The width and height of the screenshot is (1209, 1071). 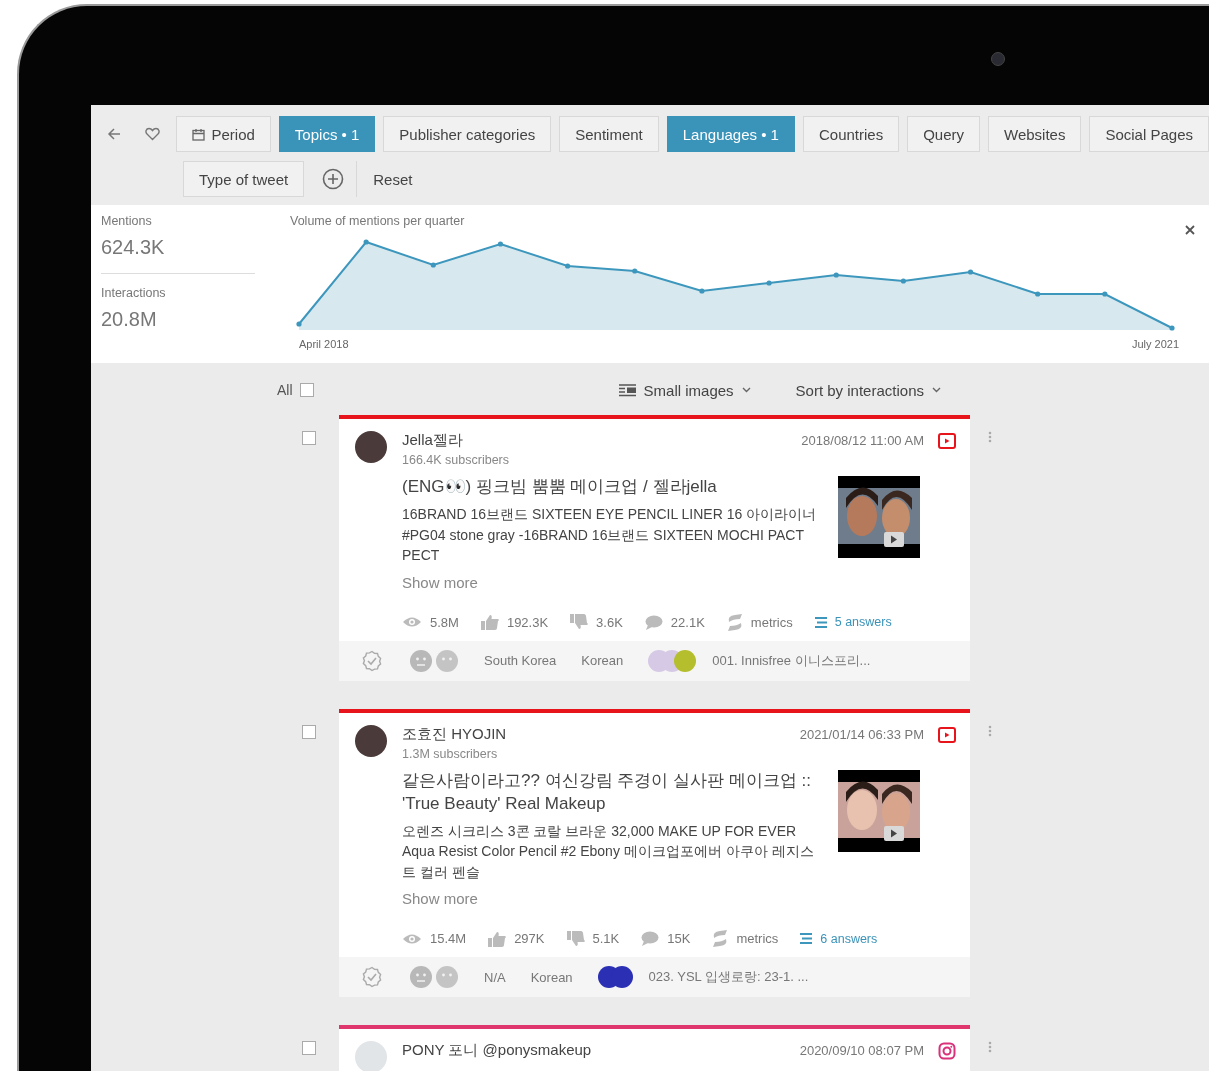 I want to click on select-all-label: All, so click(x=285, y=390).